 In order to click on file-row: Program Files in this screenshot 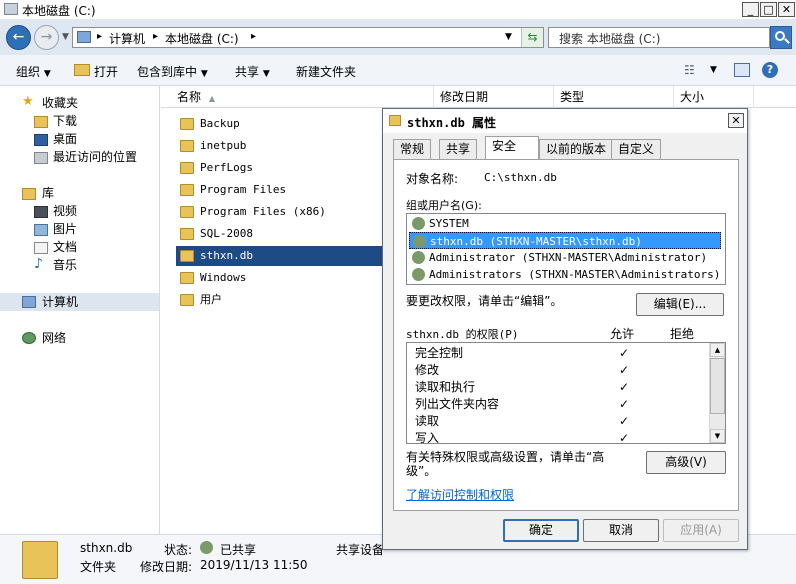, I will do `click(279, 190)`.